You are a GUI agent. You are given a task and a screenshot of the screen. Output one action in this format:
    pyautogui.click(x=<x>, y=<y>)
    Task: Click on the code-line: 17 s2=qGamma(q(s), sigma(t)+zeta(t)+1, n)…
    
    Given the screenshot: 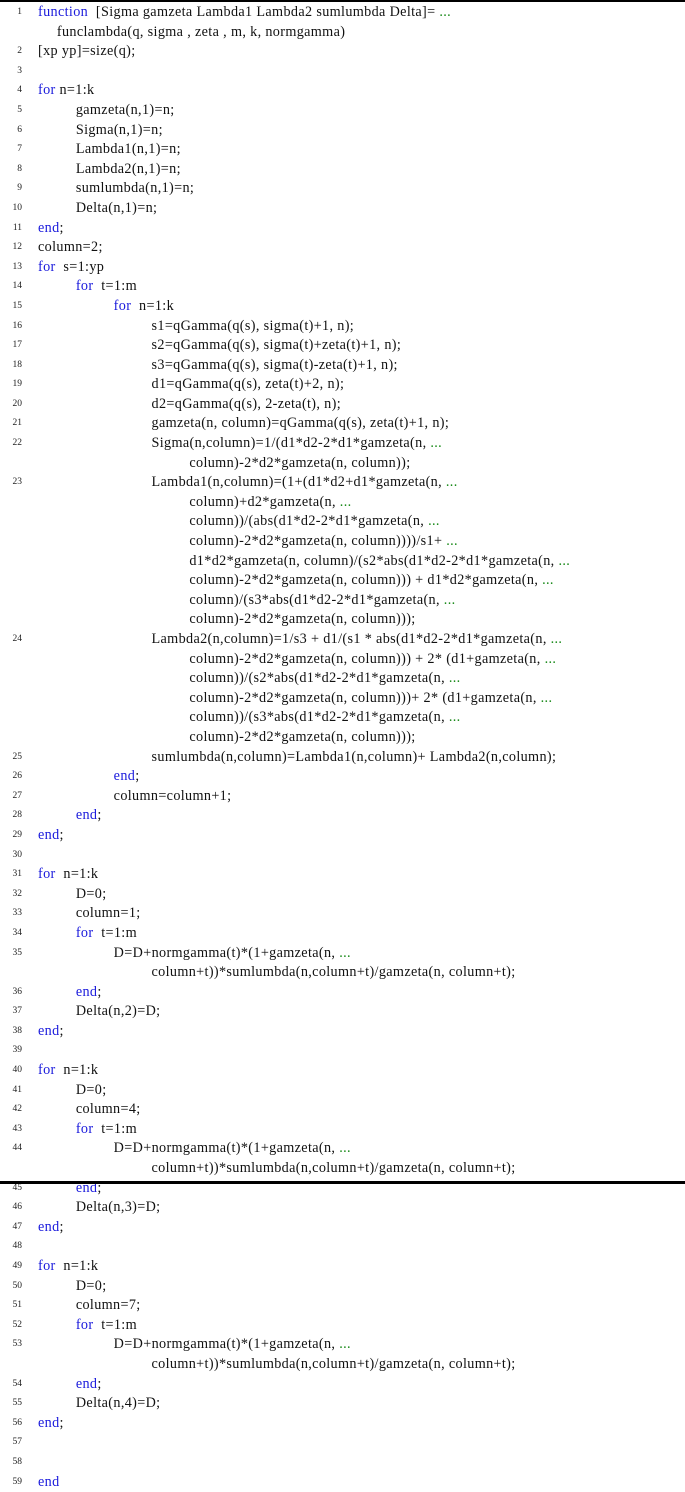 What is the action you would take?
    pyautogui.click(x=342, y=346)
    